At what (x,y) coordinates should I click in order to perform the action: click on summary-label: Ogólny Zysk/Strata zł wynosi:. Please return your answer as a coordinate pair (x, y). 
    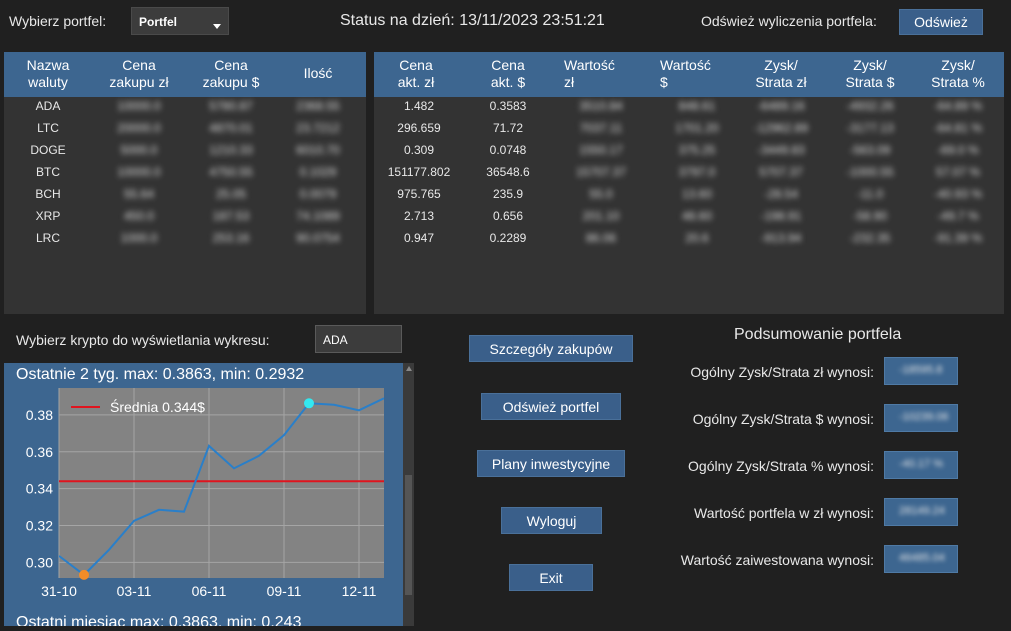
    Looking at the image, I should click on (782, 372).